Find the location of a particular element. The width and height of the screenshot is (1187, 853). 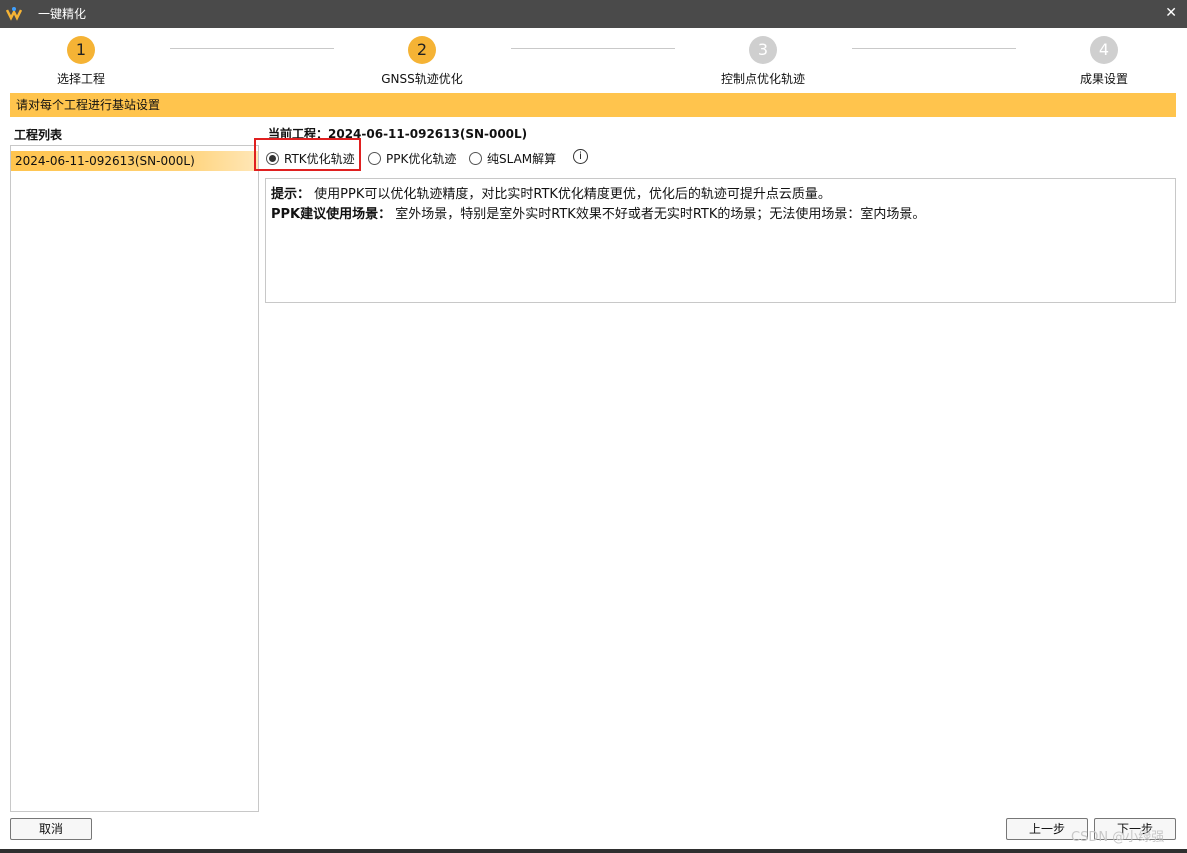

step-label: GNSS轨迹优化 is located at coordinates (422, 79).